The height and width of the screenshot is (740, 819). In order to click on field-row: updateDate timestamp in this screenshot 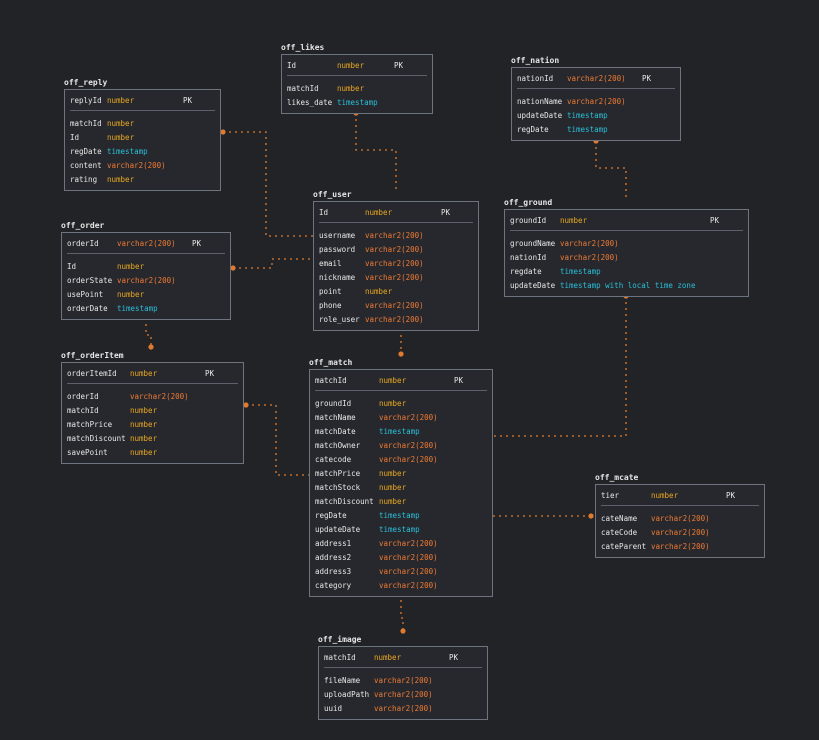, I will do `click(596, 116)`.